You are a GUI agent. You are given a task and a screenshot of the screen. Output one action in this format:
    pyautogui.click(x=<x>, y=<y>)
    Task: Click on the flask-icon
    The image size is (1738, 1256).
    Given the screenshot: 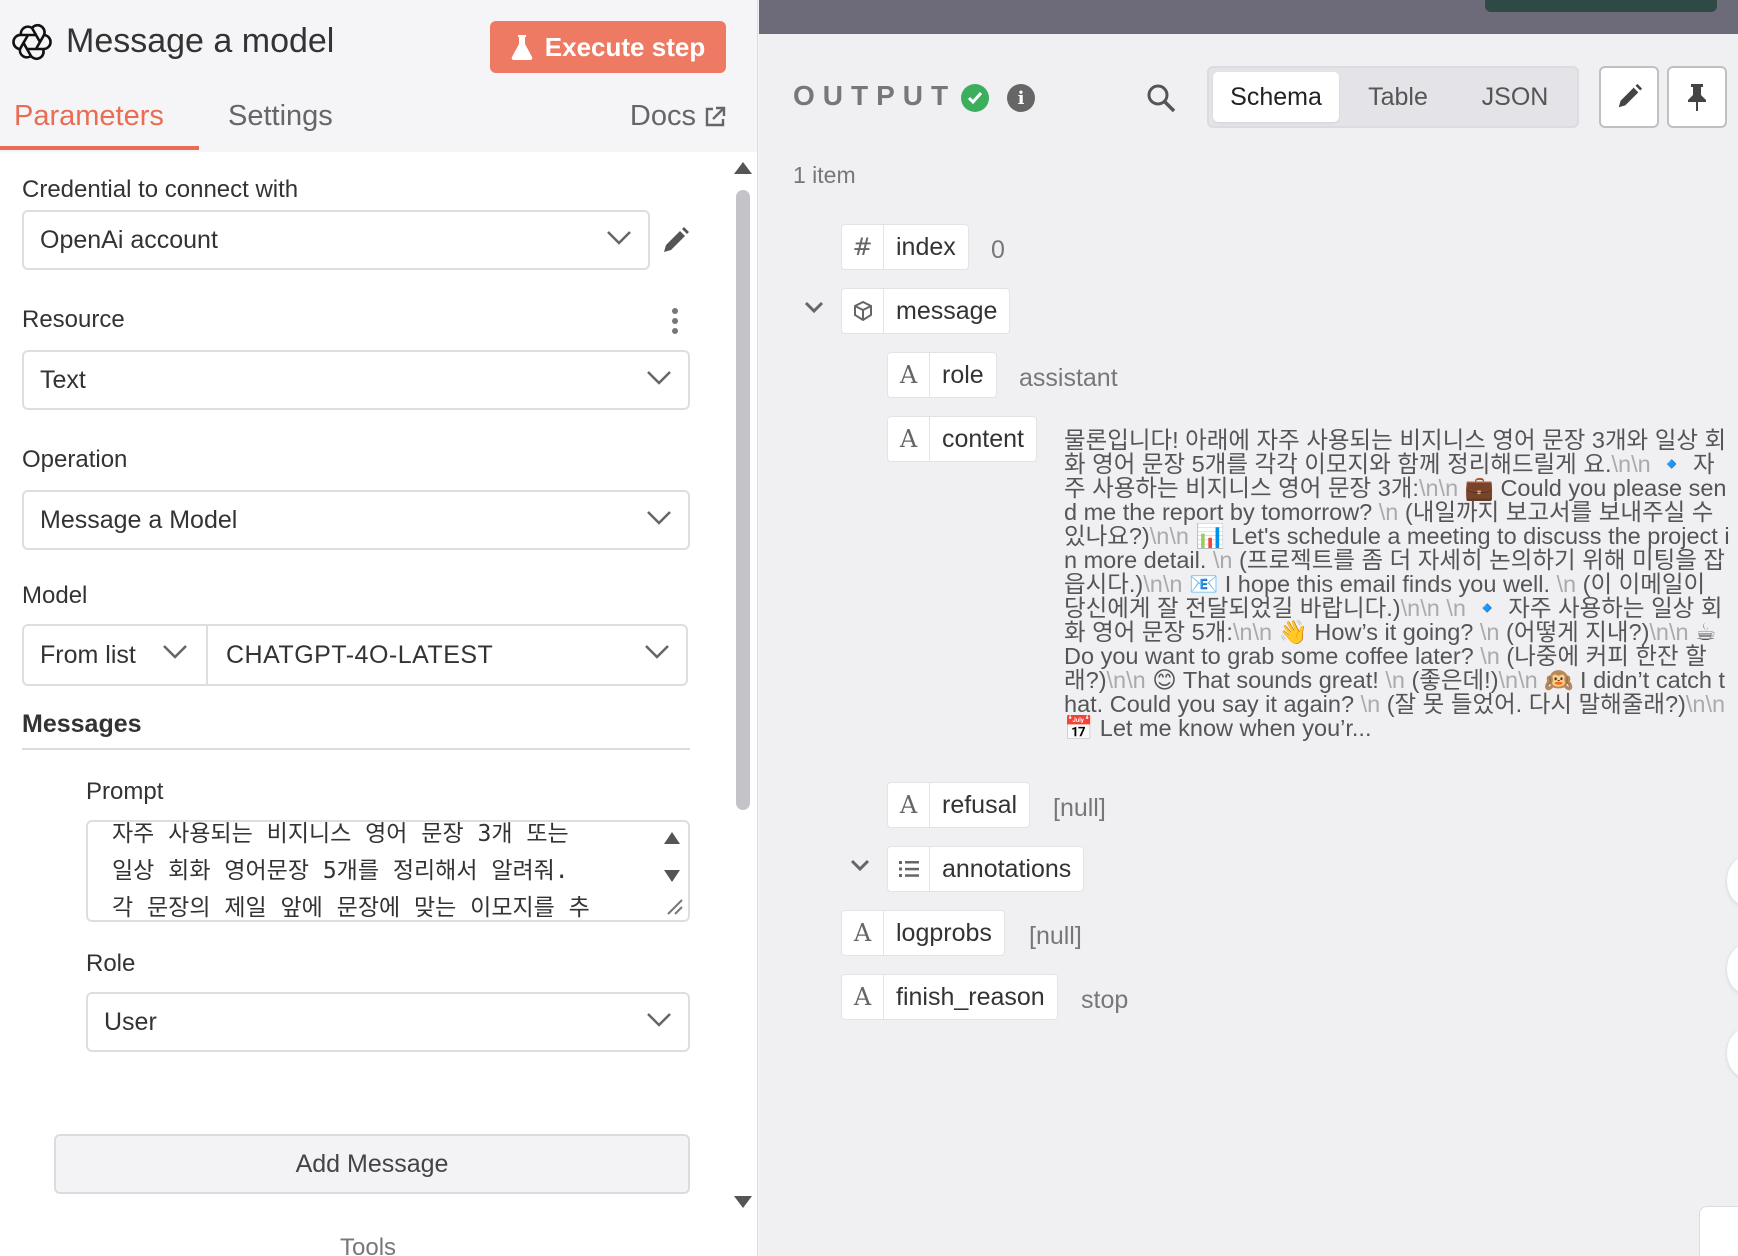 What is the action you would take?
    pyautogui.click(x=522, y=47)
    